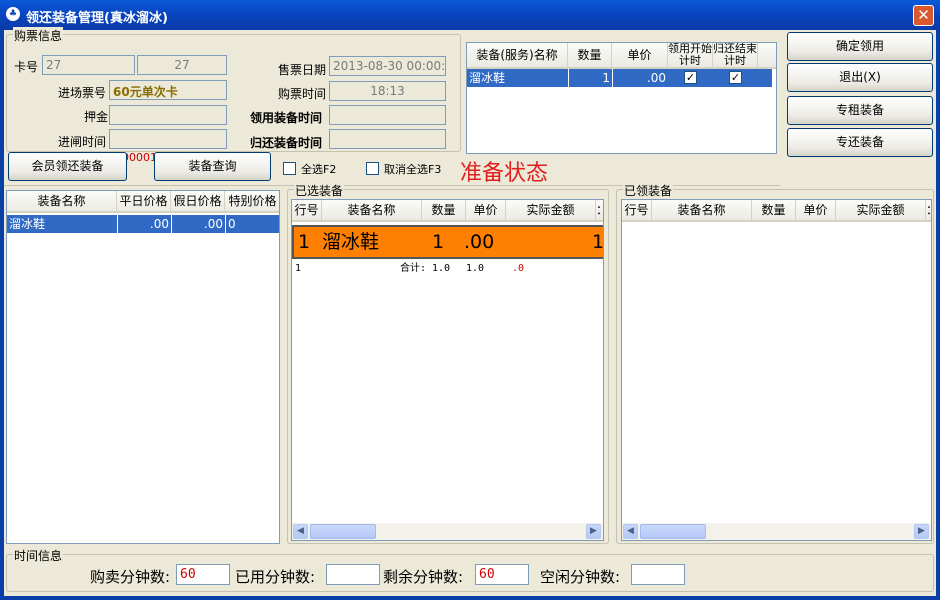 This screenshot has width=940, height=600. What do you see at coordinates (304, 242) in the screenshot?
I see `row-no: 1` at bounding box center [304, 242].